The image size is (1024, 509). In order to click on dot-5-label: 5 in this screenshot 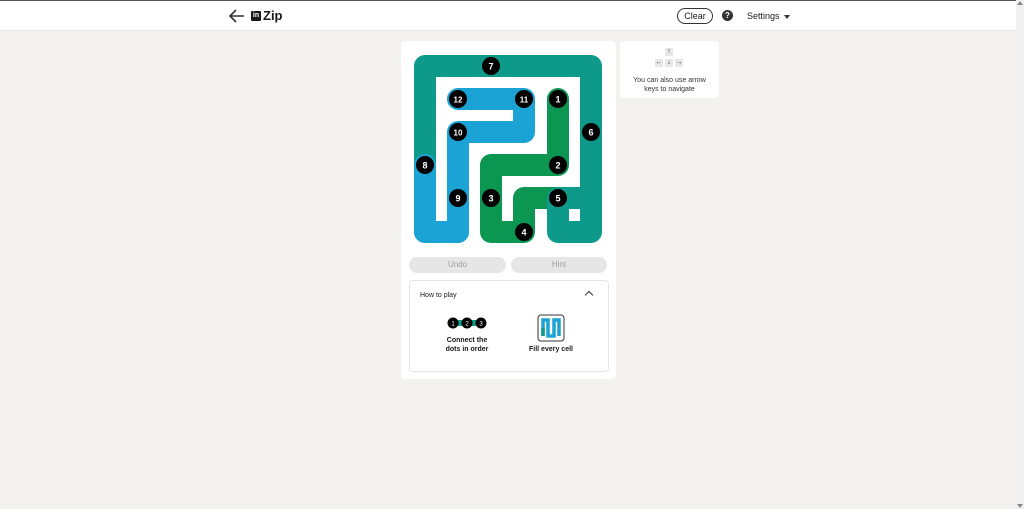, I will do `click(557, 199)`.